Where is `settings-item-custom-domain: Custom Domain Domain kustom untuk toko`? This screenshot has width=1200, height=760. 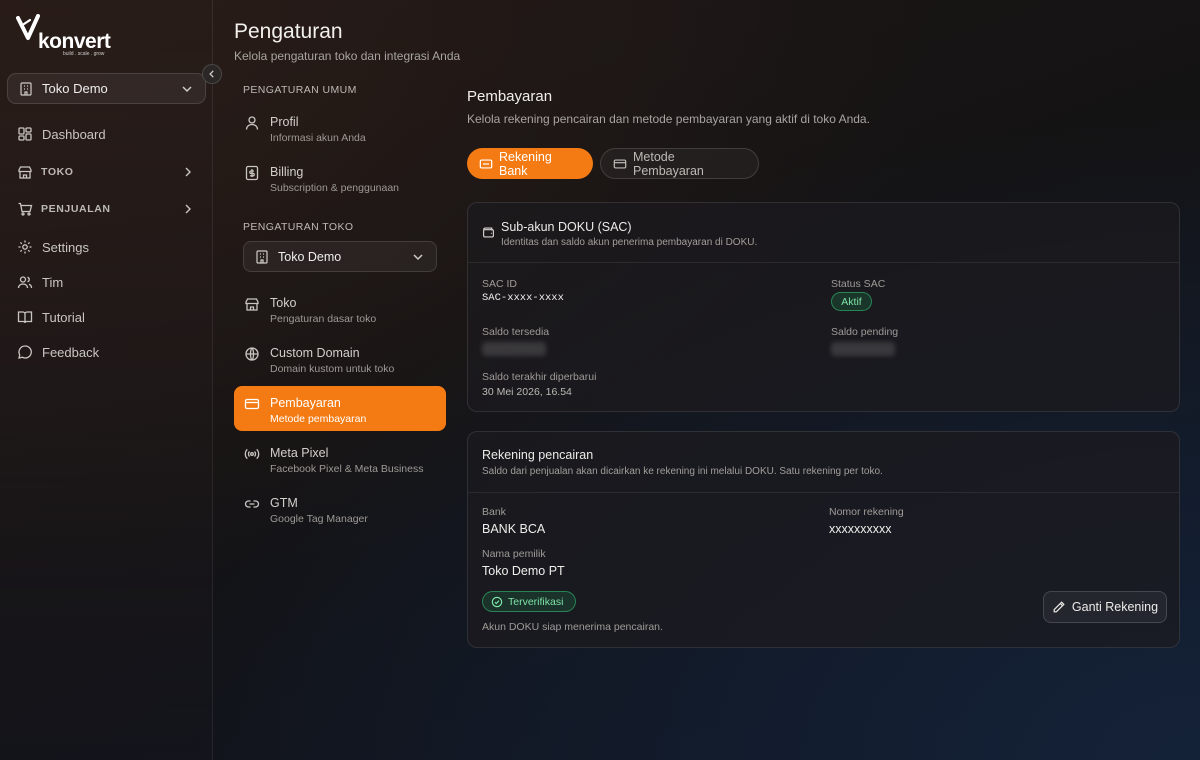 settings-item-custom-domain: Custom Domain Domain kustom untuk toko is located at coordinates (340, 358).